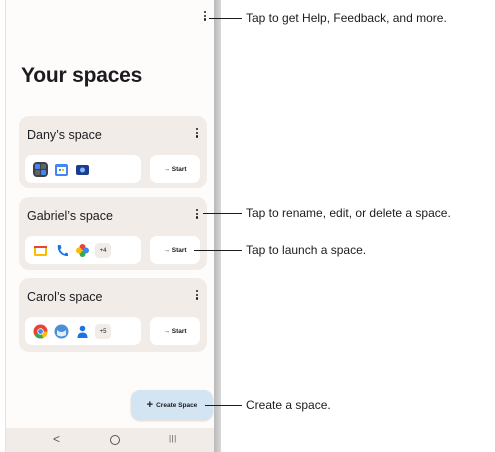 The width and height of the screenshot is (495, 452). I want to click on space-apps: +4, so click(83, 250).